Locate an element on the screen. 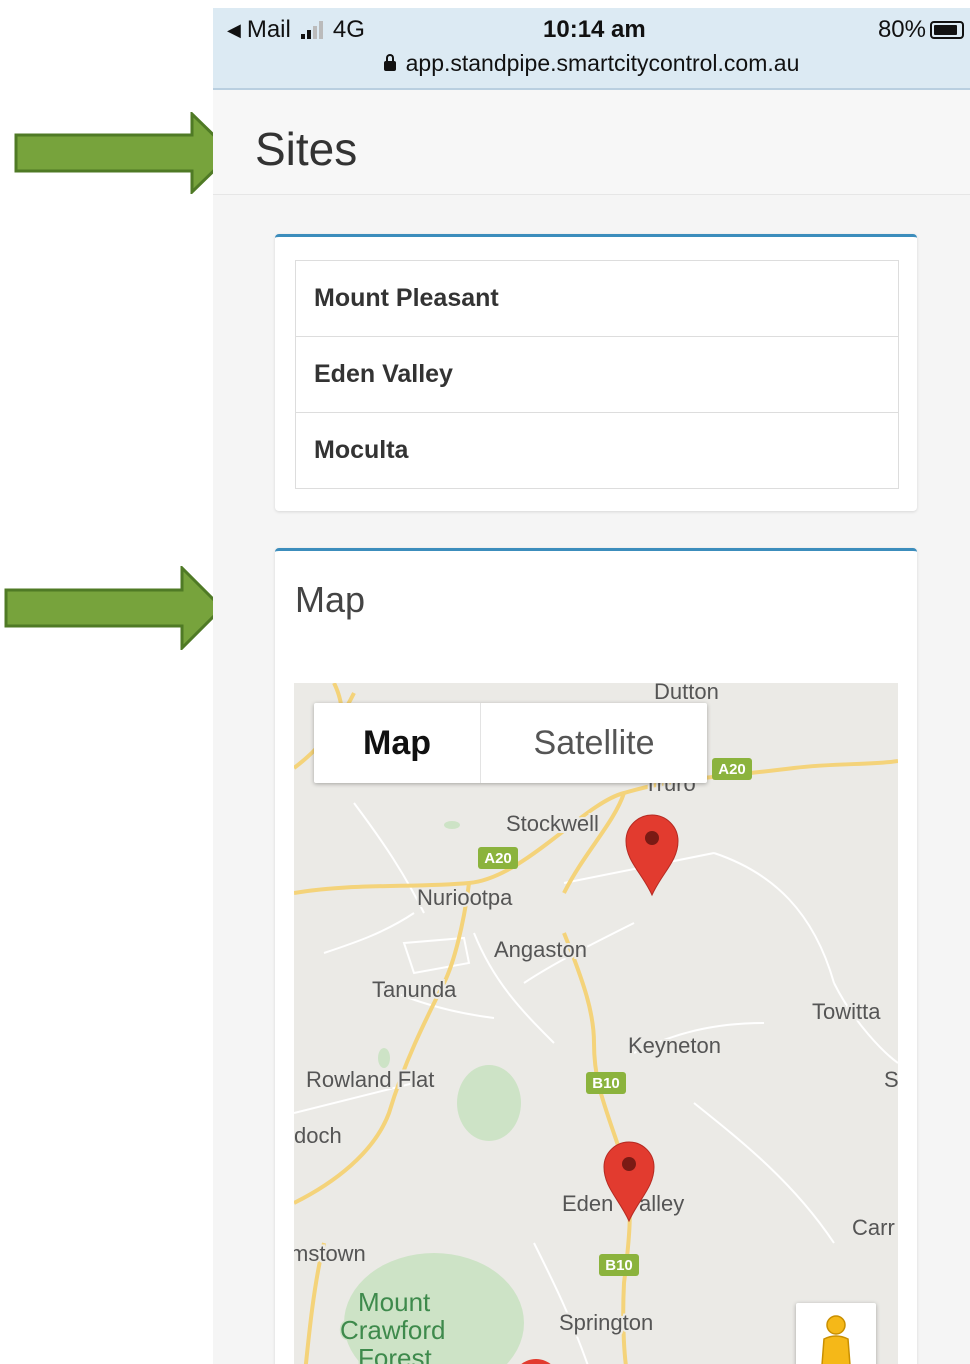 The height and width of the screenshot is (1364, 970). back-to-app: ◀ Mail 4G is located at coordinates (296, 30).